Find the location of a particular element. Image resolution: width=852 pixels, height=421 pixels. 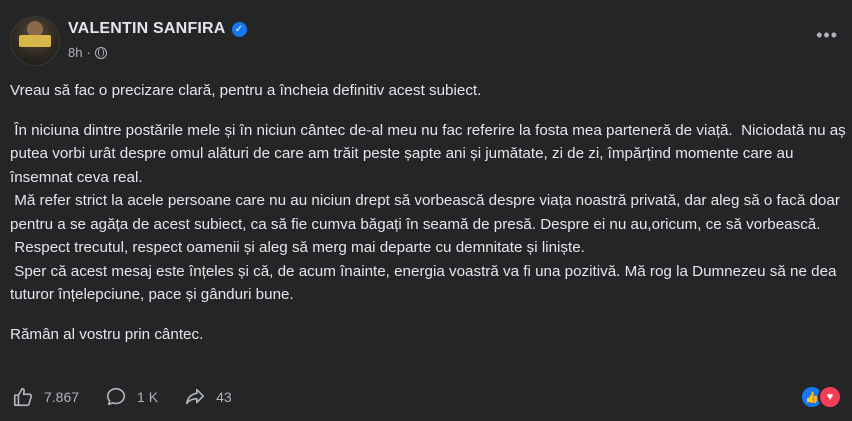

share-arrow-icon is located at coordinates (195, 396).